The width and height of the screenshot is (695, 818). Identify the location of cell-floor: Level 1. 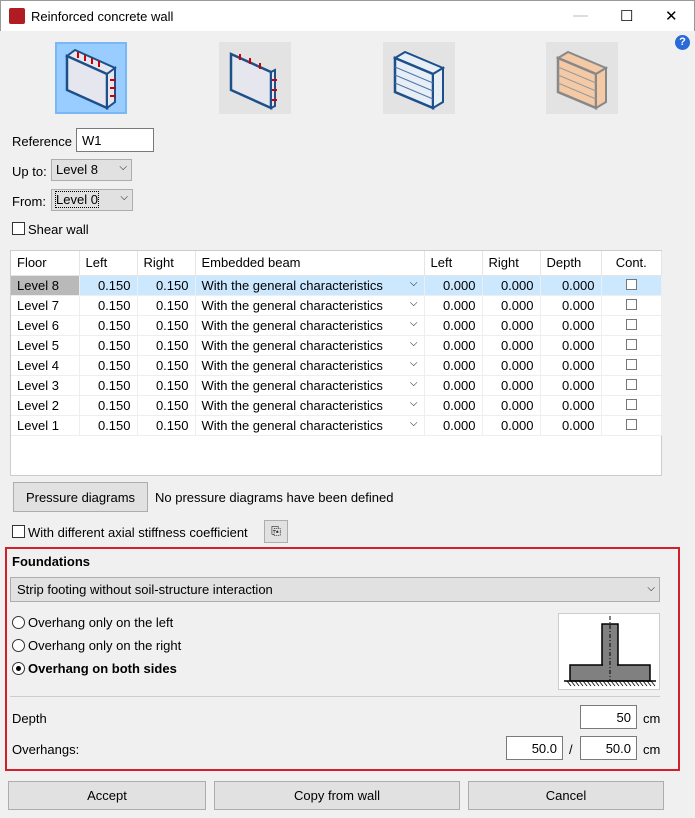
(45, 425).